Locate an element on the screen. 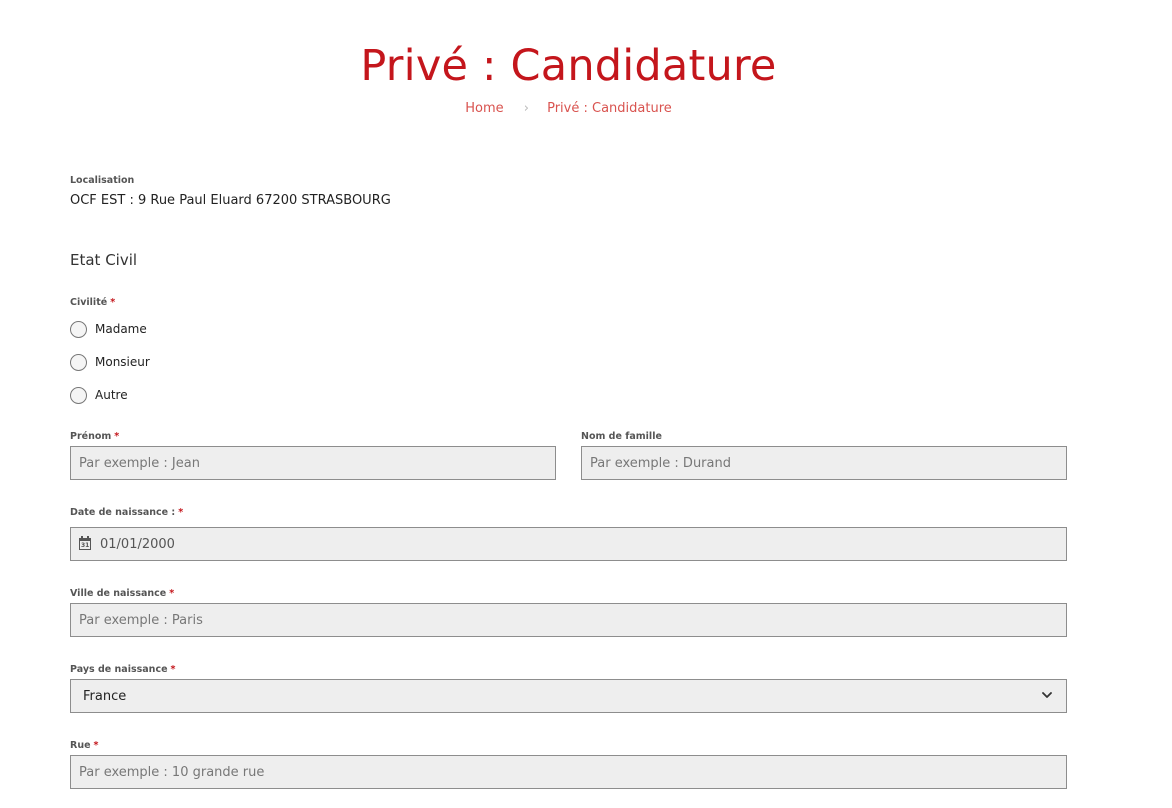 The height and width of the screenshot is (808, 1172). breadcrumb: Home › Privé : Candidature is located at coordinates (568, 109).